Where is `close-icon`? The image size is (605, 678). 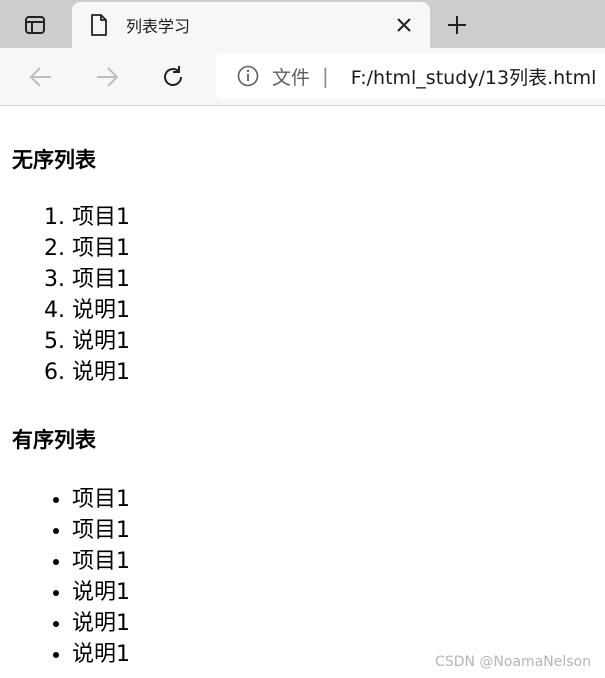
close-icon is located at coordinates (404, 25).